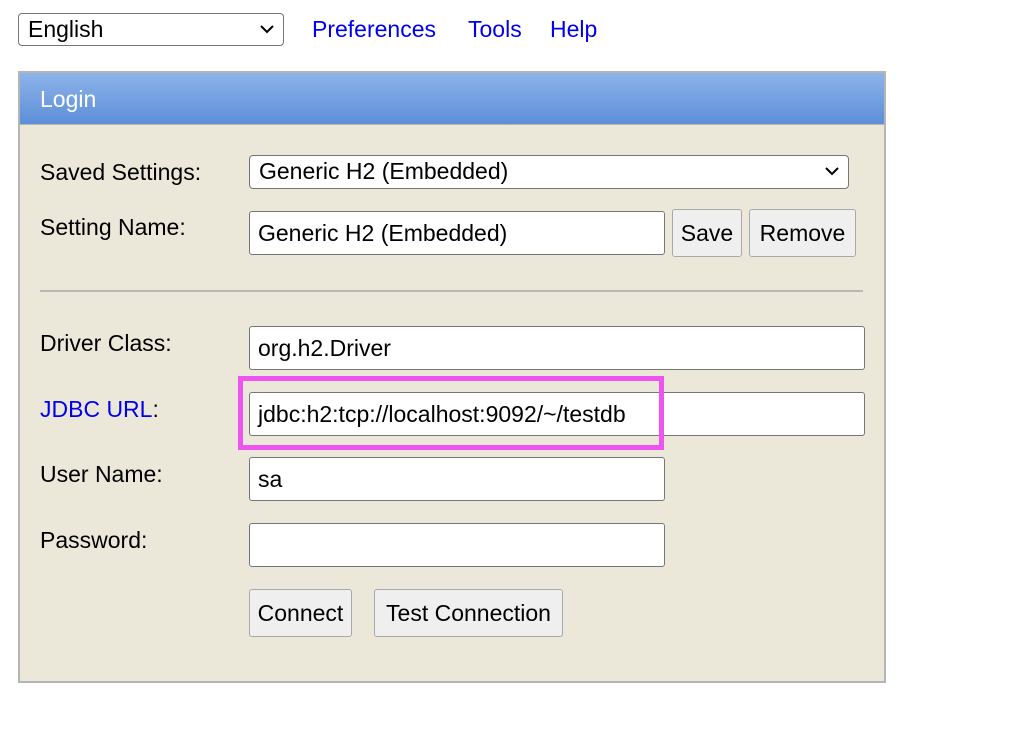  I want to click on saved-settings-select: Generic H2 (Embedded), so click(549, 172).